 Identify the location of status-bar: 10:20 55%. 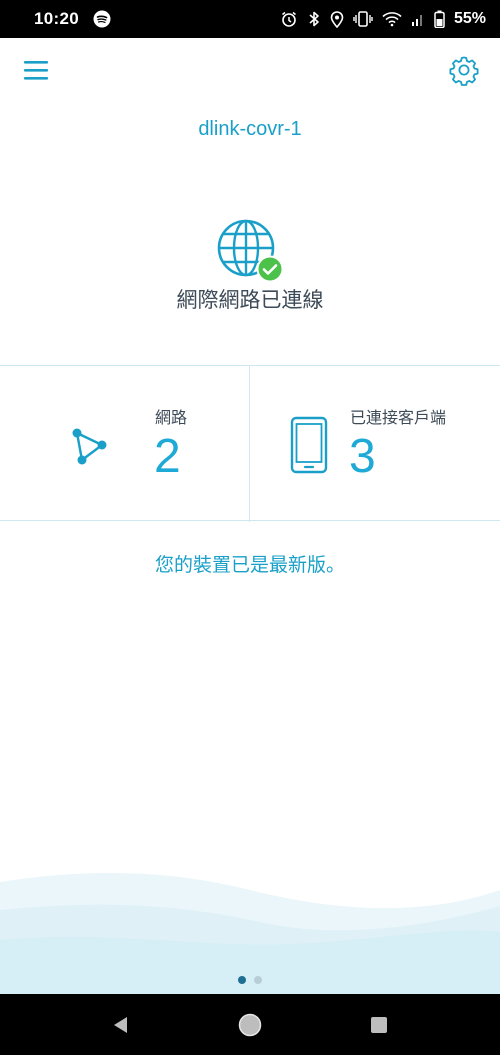
(250, 19).